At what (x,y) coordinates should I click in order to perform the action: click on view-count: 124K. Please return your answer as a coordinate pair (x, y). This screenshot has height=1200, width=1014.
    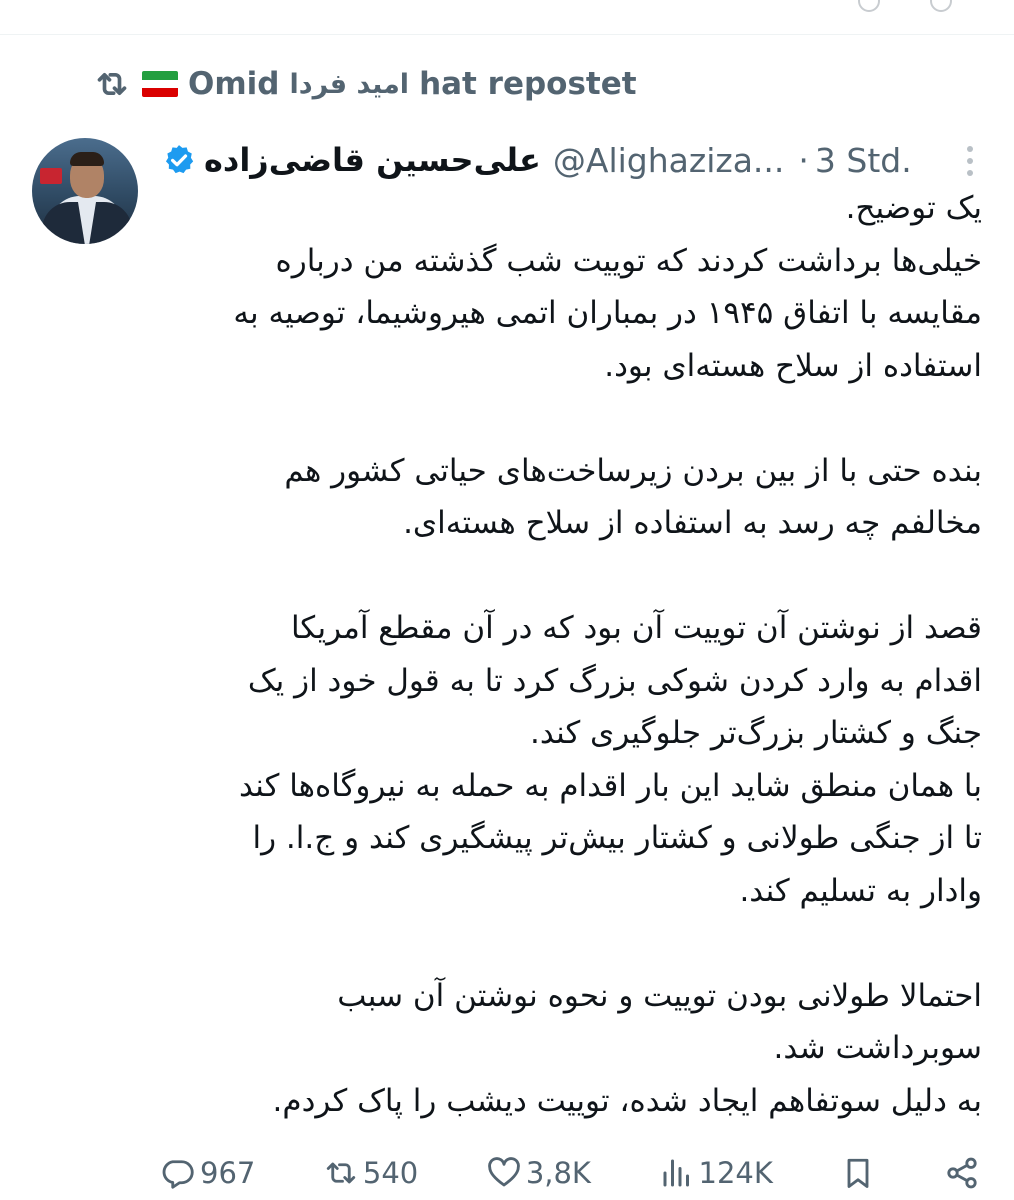
    Looking at the image, I should click on (735, 1173).